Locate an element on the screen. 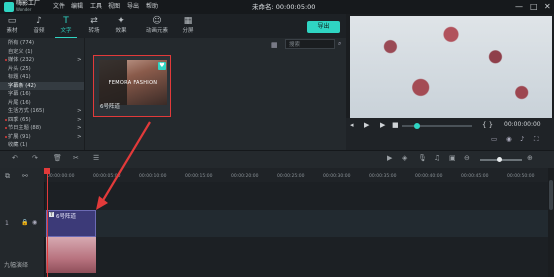 This screenshot has height=277, width=554. zoom-out-icon: ⊖ is located at coordinates (467, 158).